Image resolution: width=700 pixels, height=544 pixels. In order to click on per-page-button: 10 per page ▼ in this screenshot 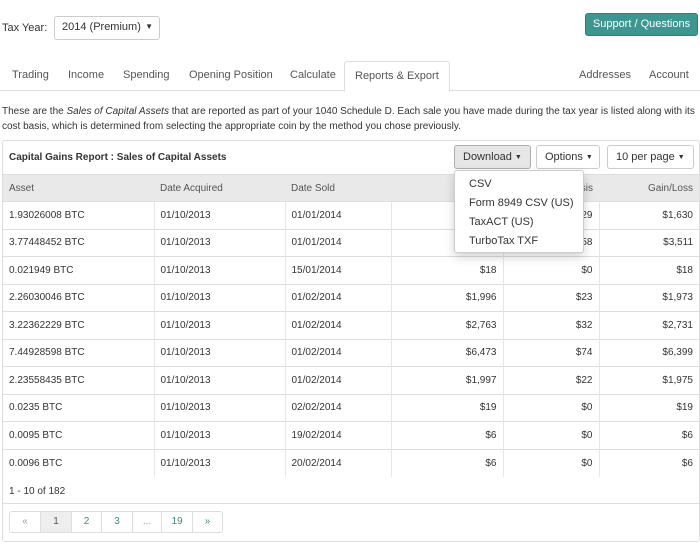, I will do `click(650, 157)`.